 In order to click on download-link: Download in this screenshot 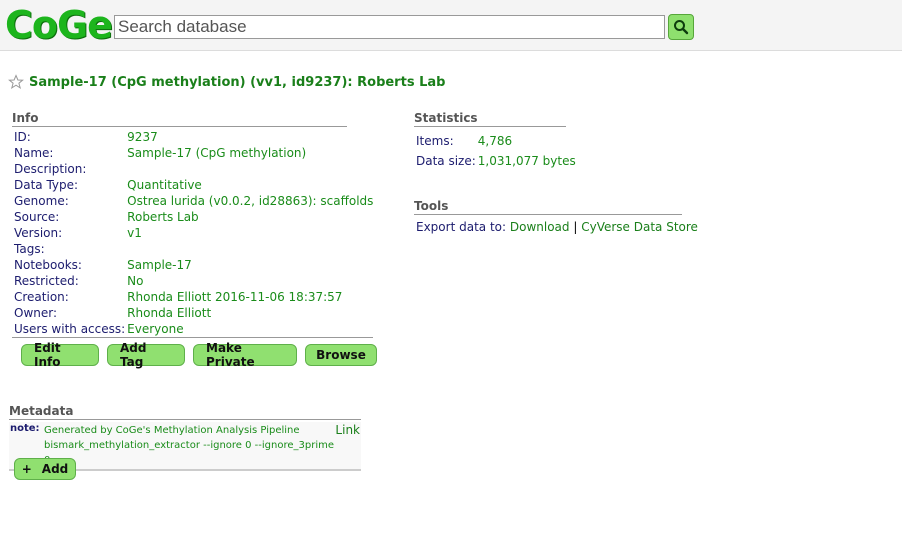, I will do `click(540, 227)`.